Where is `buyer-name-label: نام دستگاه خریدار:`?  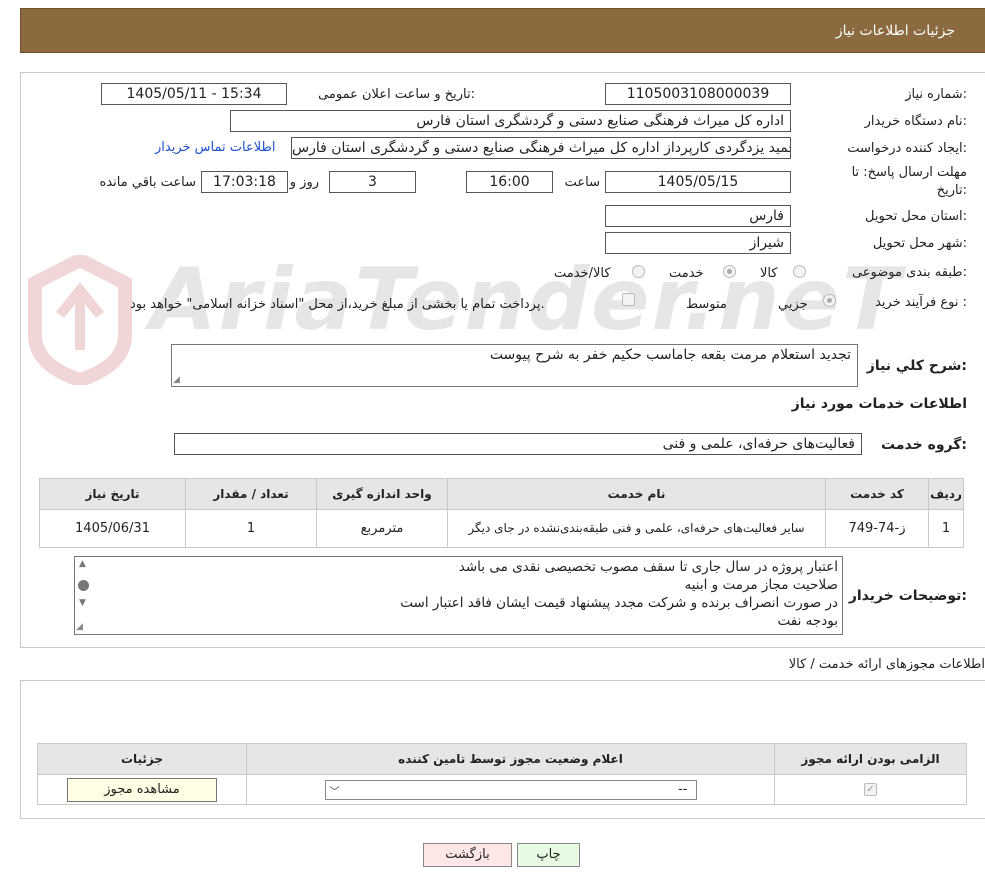
buyer-name-label: نام دستگاه خریدار: is located at coordinates (915, 121).